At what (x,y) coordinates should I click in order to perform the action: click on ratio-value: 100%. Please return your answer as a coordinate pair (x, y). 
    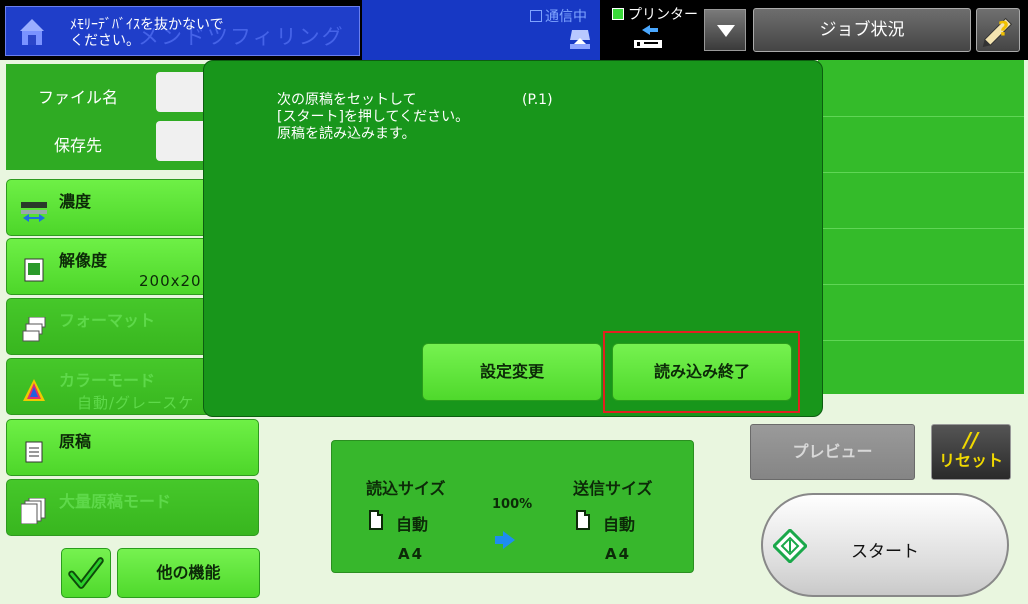
    Looking at the image, I should click on (512, 504).